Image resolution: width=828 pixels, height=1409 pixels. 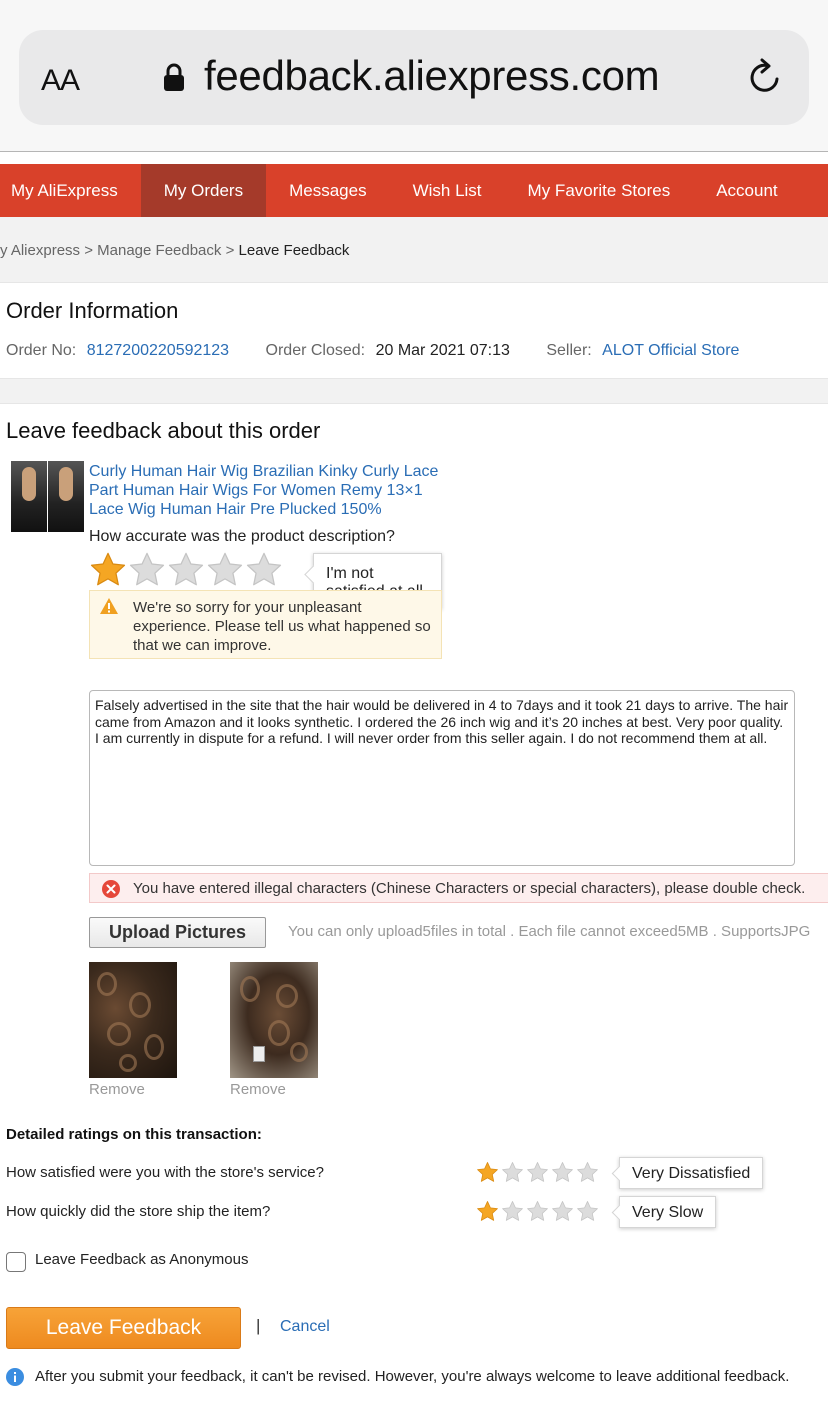 What do you see at coordinates (60, 81) in the screenshot?
I see `text-size-button: AA` at bounding box center [60, 81].